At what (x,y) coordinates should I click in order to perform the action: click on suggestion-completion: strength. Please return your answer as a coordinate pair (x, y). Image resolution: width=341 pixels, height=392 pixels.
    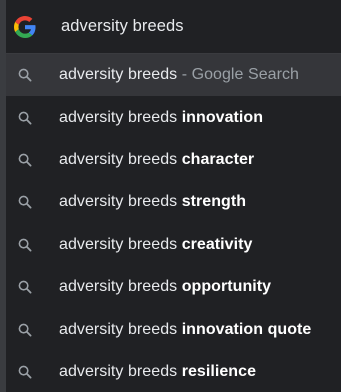
    Looking at the image, I should click on (214, 202).